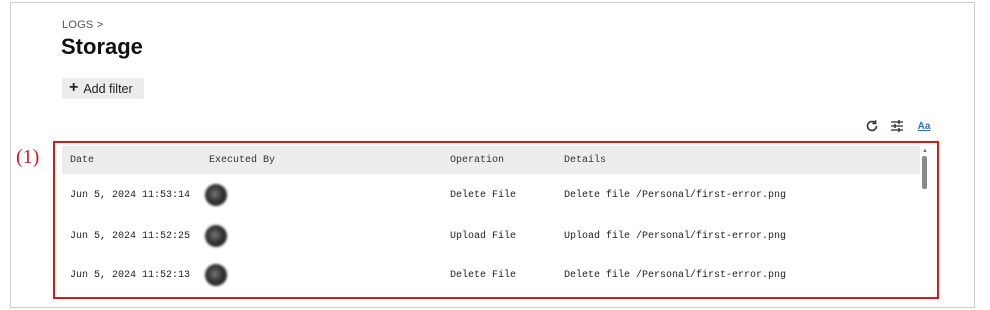  Describe the element at coordinates (924, 126) in the screenshot. I see `font-size-icon: Aa` at that location.